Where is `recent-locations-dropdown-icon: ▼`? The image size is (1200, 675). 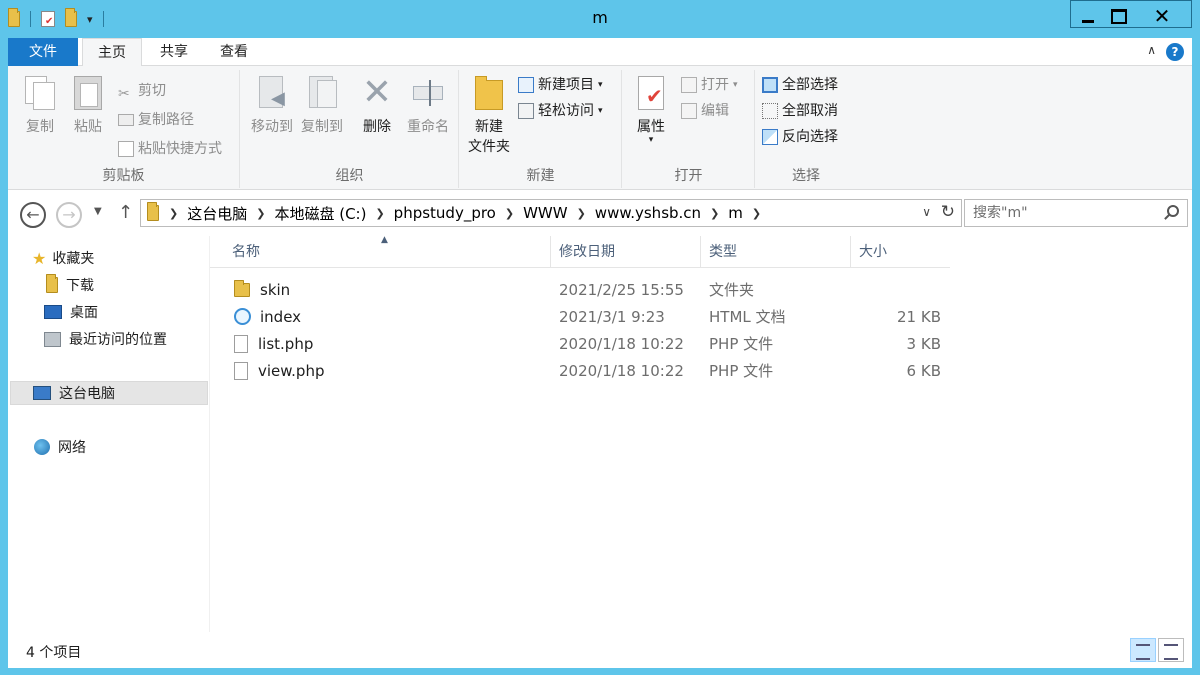 recent-locations-dropdown-icon: ▼ is located at coordinates (98, 211).